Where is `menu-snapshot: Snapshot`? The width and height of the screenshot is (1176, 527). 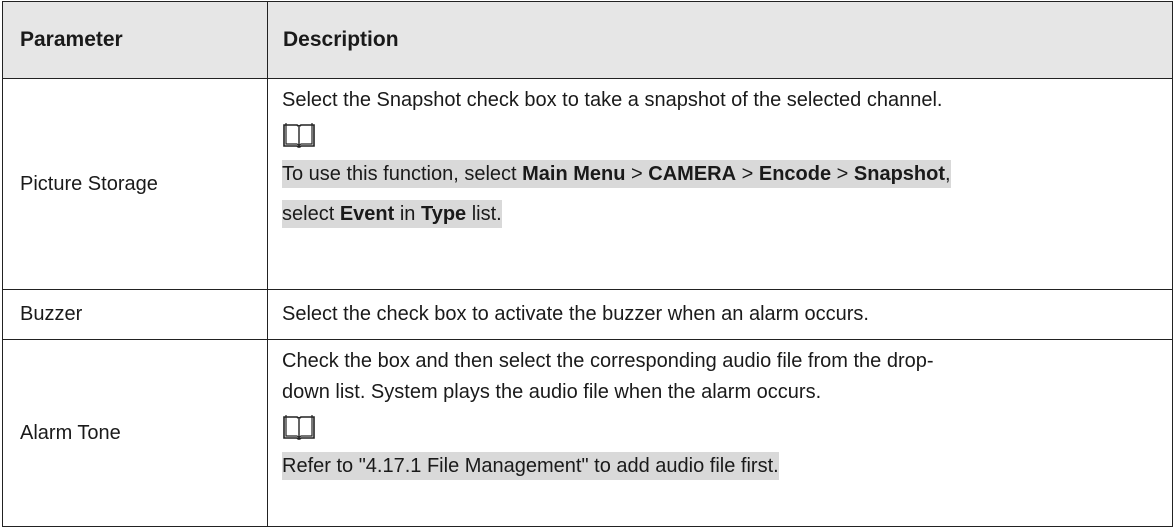 menu-snapshot: Snapshot is located at coordinates (899, 174).